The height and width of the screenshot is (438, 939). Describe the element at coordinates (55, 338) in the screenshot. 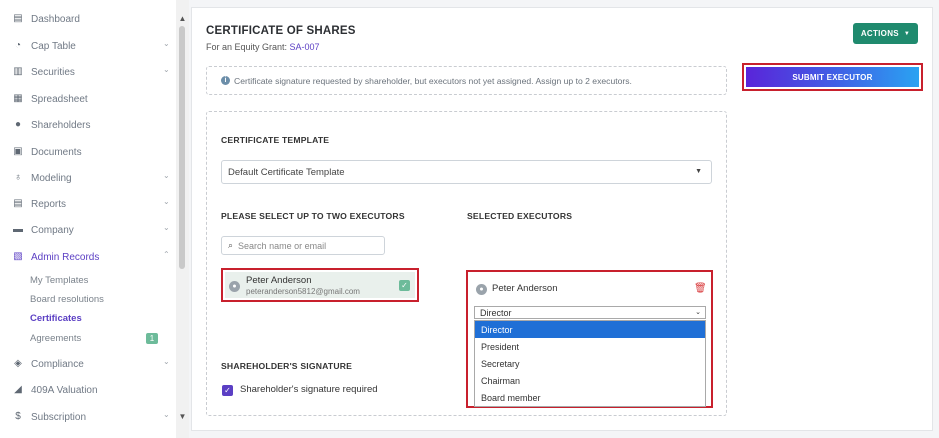

I see `sidebar-subitem-agreements: Agreements` at that location.